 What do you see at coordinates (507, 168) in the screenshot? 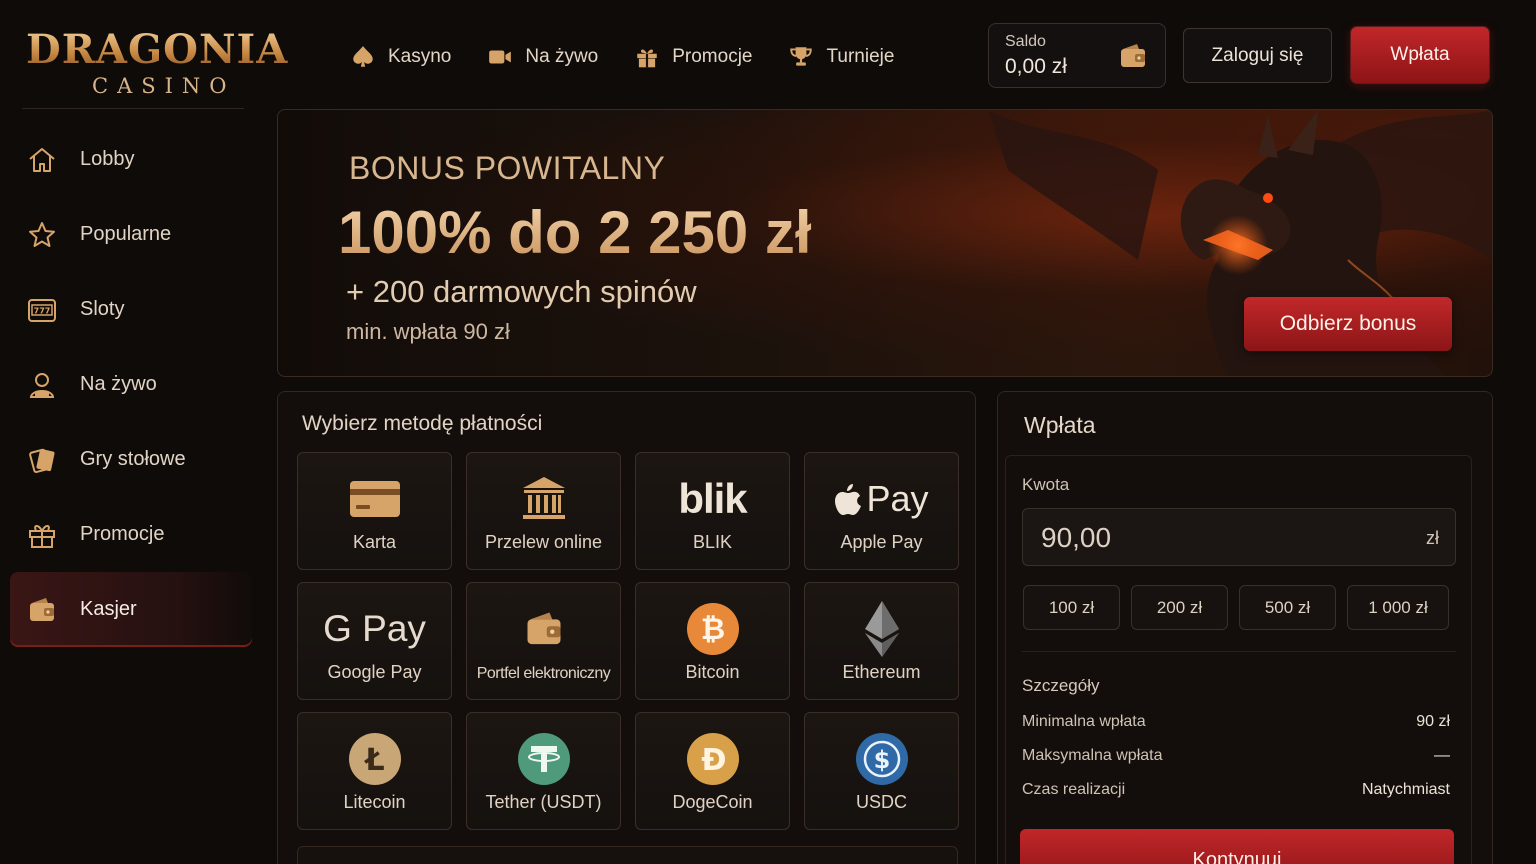
I see `banner-title: BONUS POWITALNY` at bounding box center [507, 168].